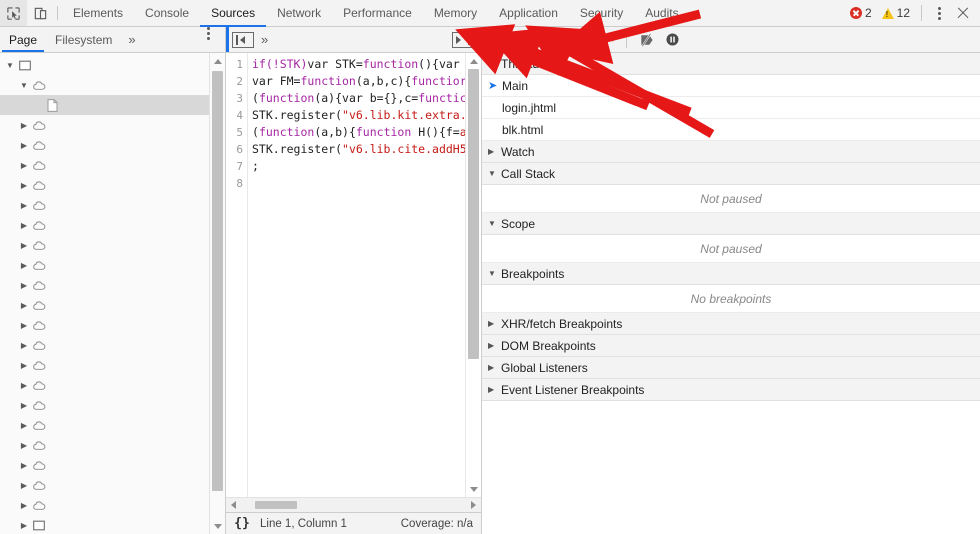  Describe the element at coordinates (731, 390) in the screenshot. I see `section-header-event-listener-breakpoints: Event Listener Breakpoints` at that location.